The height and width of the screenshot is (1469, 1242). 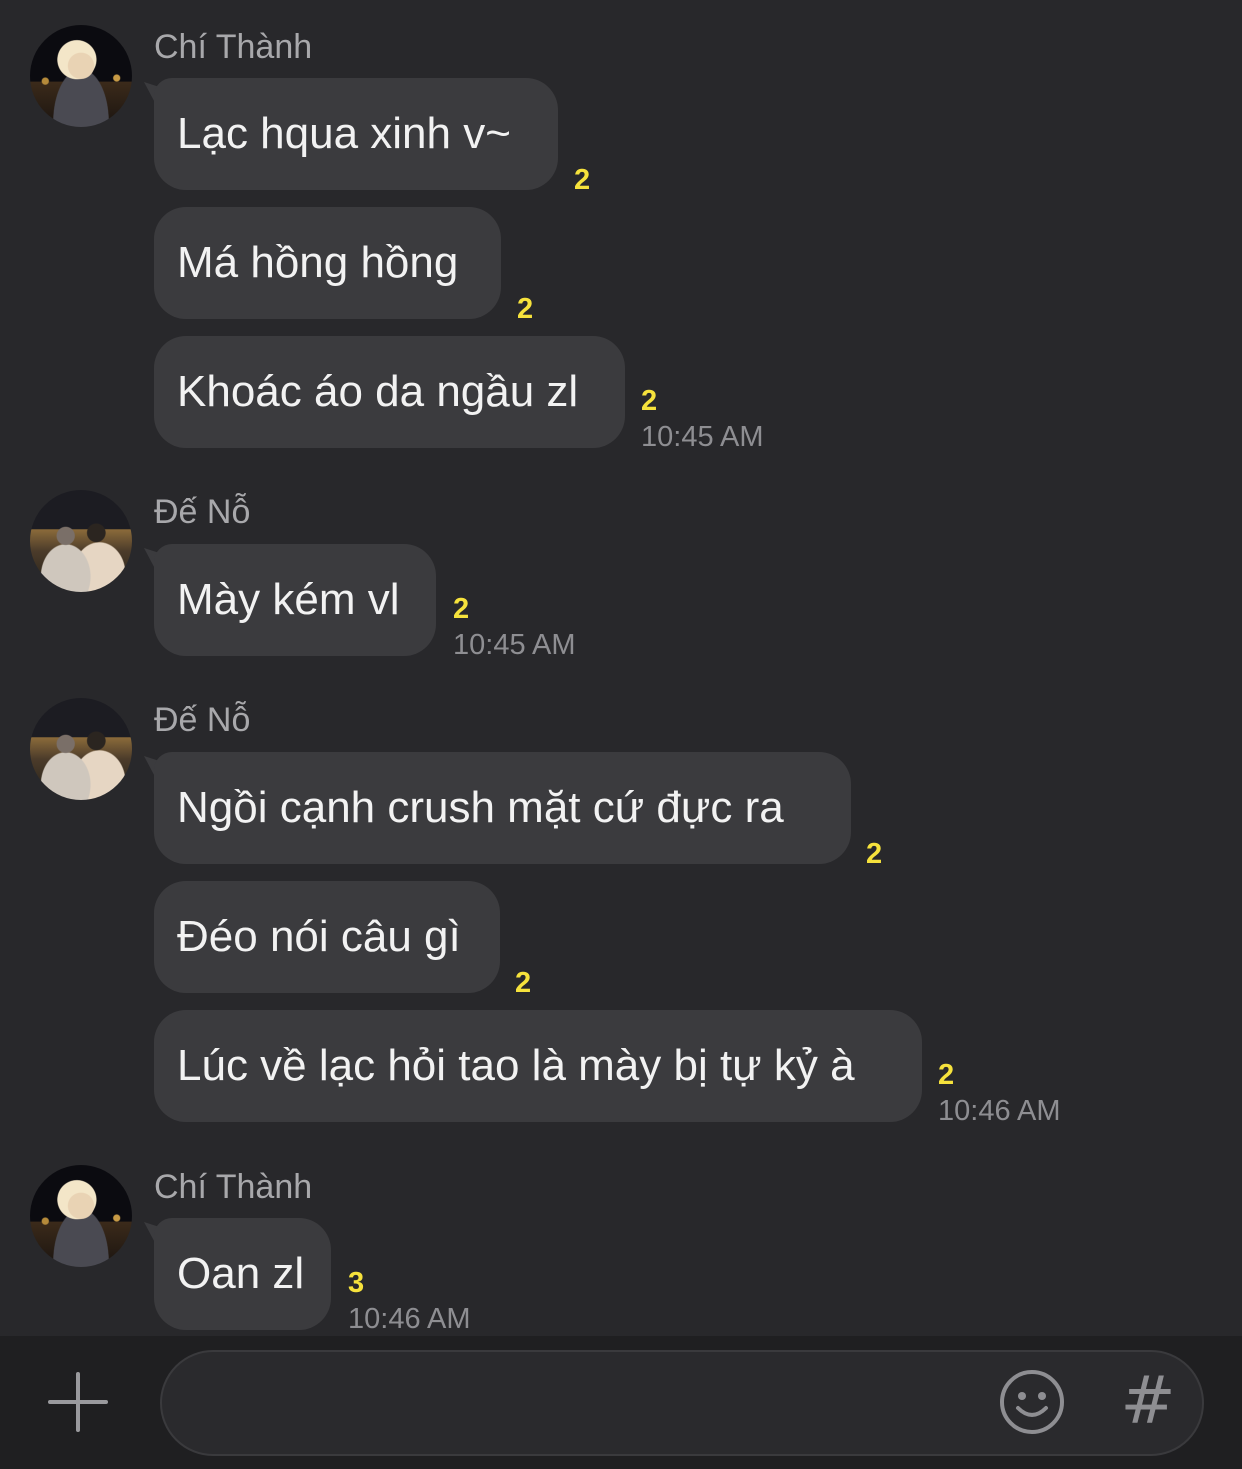 I want to click on message-text: Lạc hqua xinh v~, so click(x=344, y=133).